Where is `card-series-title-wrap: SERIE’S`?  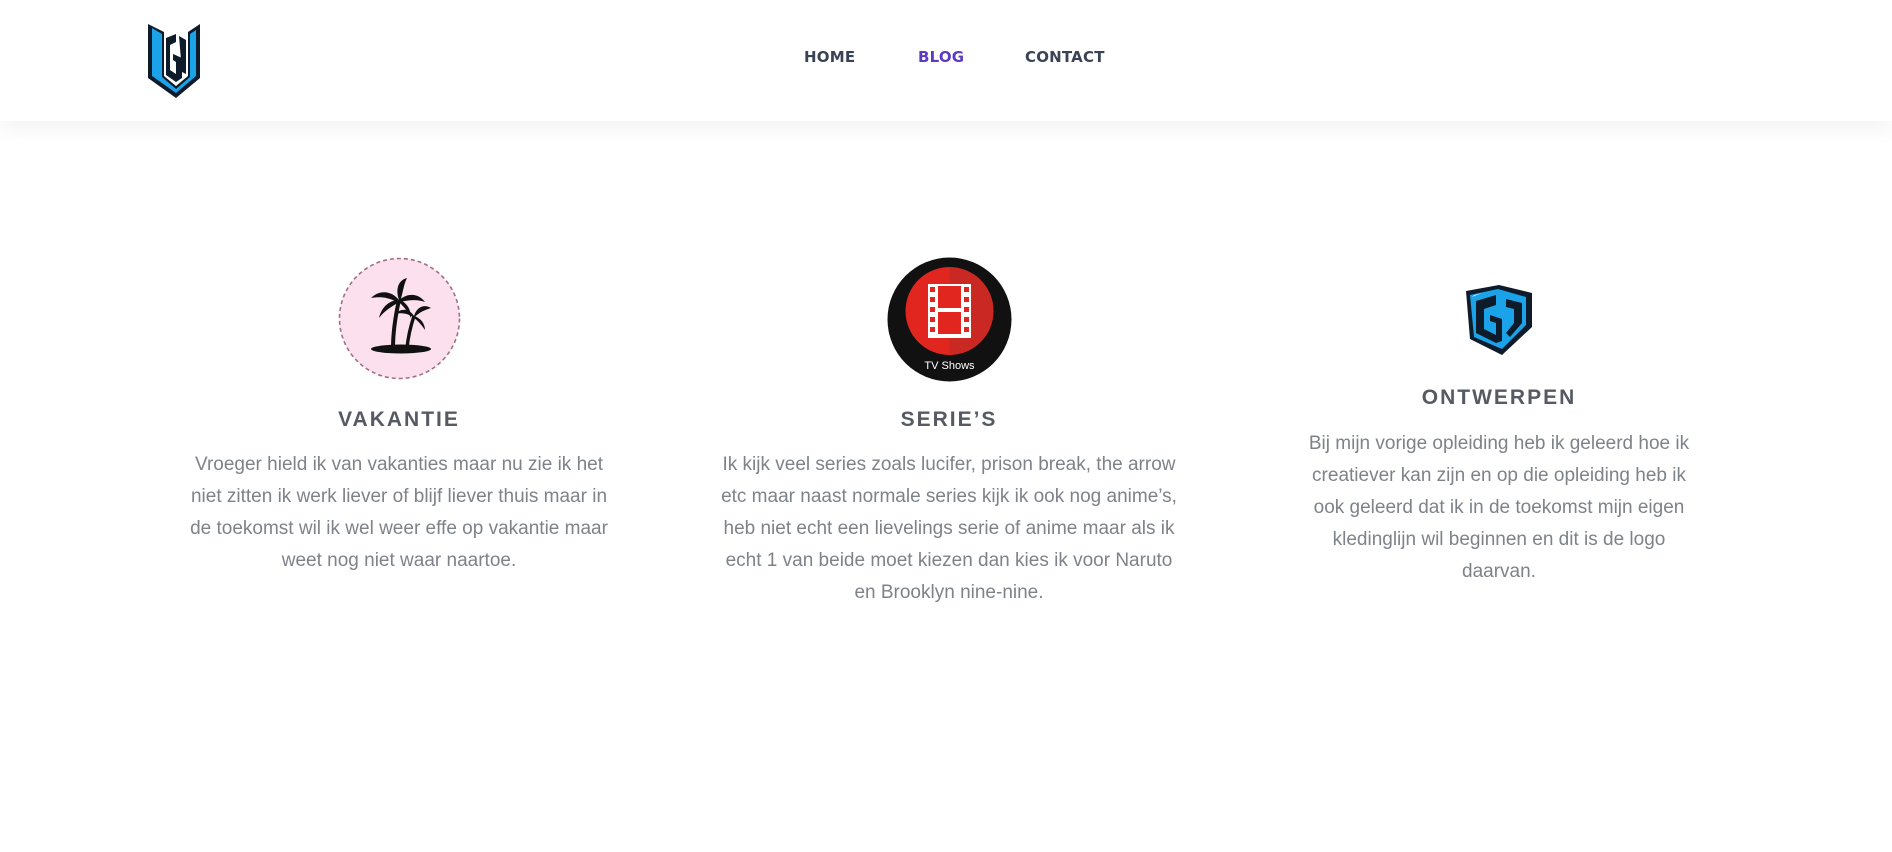
card-series-title-wrap: SERIE’S is located at coordinates (949, 420).